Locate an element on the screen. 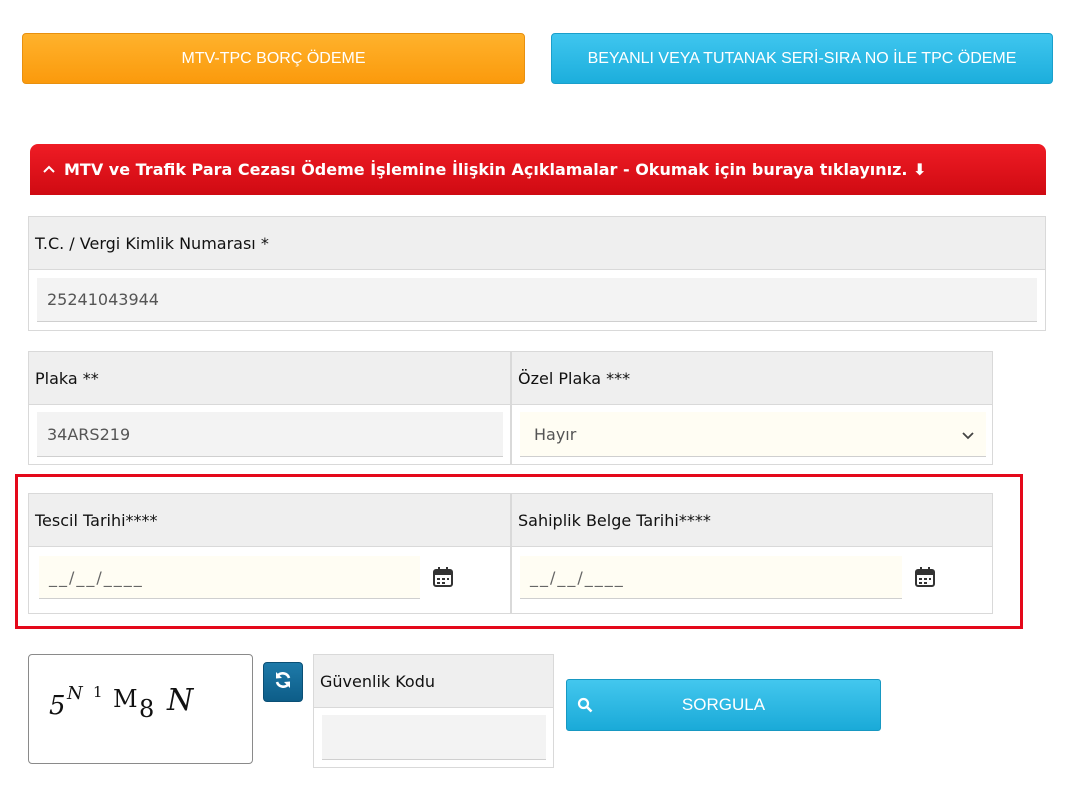 This screenshot has height=788, width=1091. guvenlik-kodu-panel: Güvenlik Kodu is located at coordinates (433, 711).